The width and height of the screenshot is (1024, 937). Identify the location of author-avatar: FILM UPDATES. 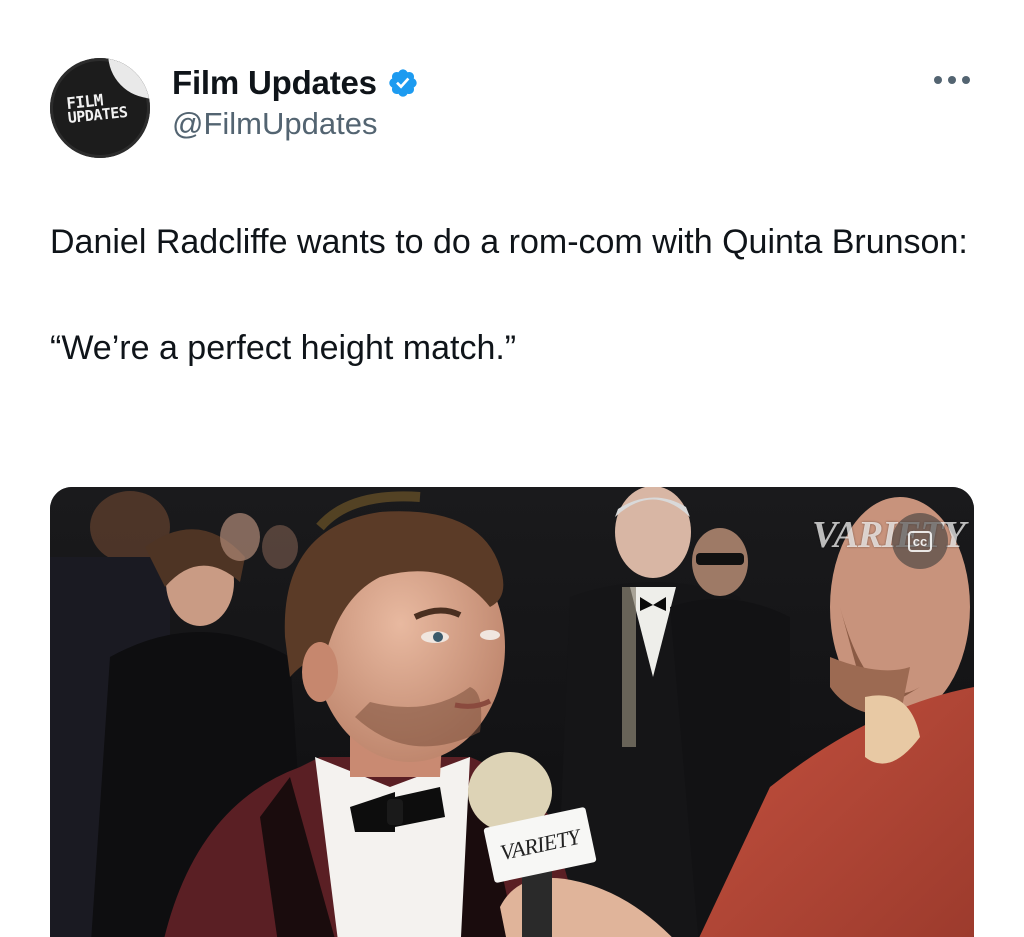
(100, 108).